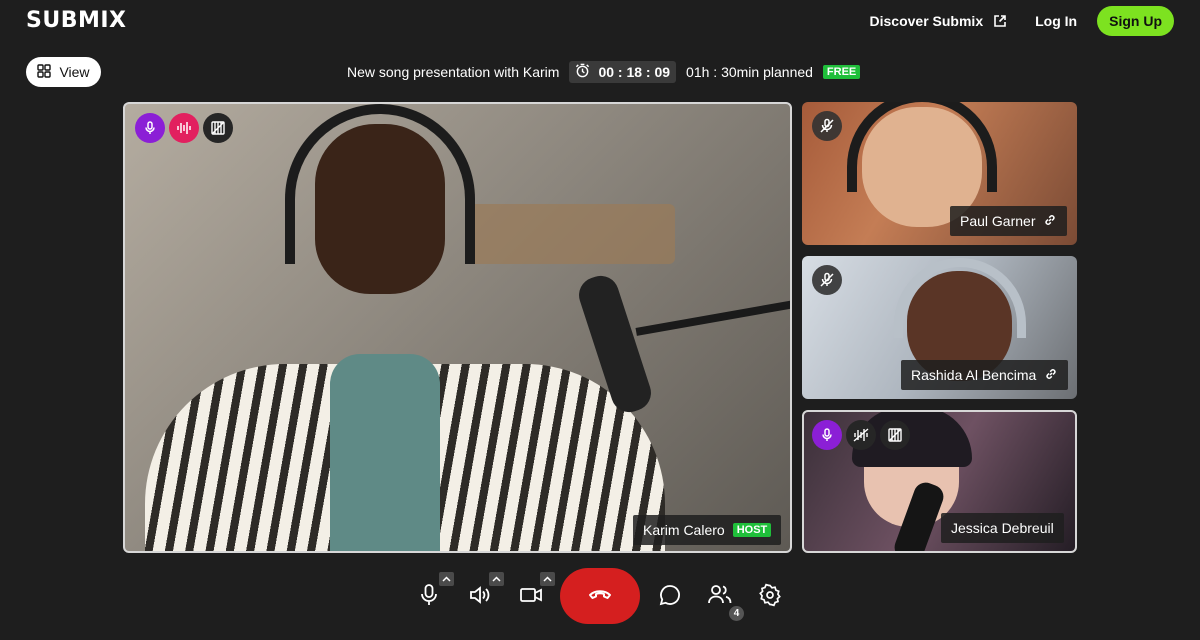 The image size is (1200, 640). I want to click on video-mic-arm, so click(712, 318).